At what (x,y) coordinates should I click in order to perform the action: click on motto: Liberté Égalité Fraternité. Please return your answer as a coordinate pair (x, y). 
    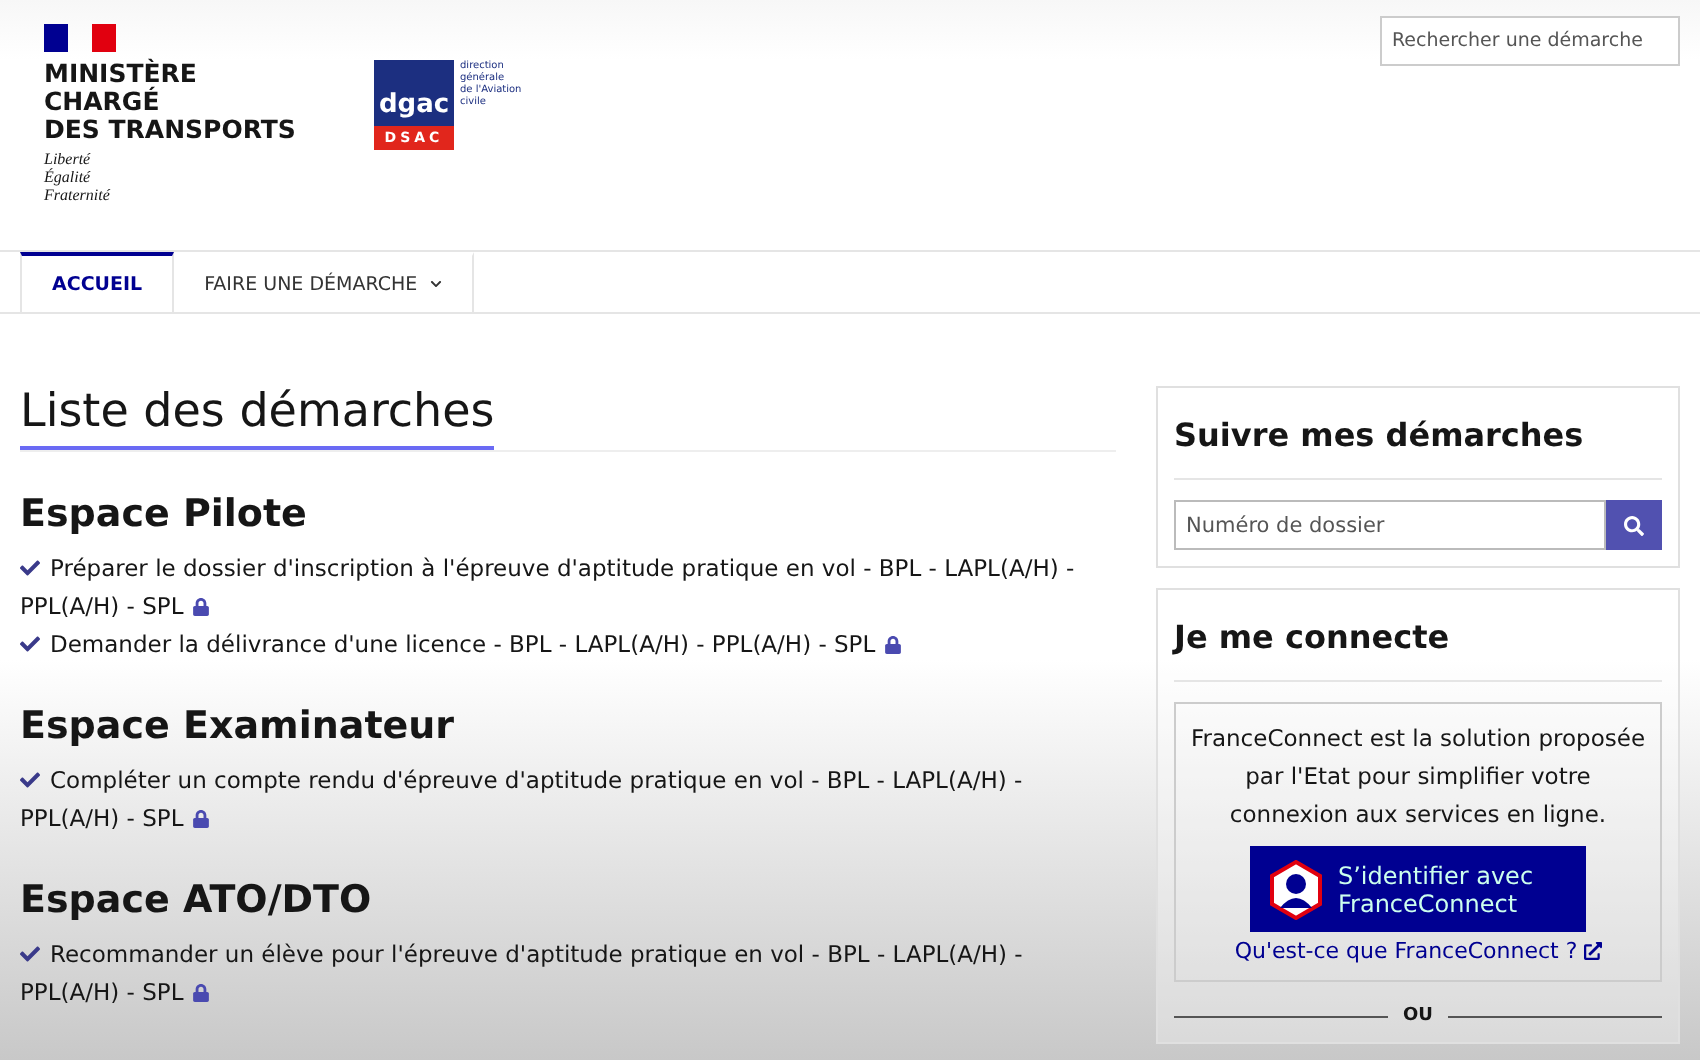
    Looking at the image, I should click on (78, 177).